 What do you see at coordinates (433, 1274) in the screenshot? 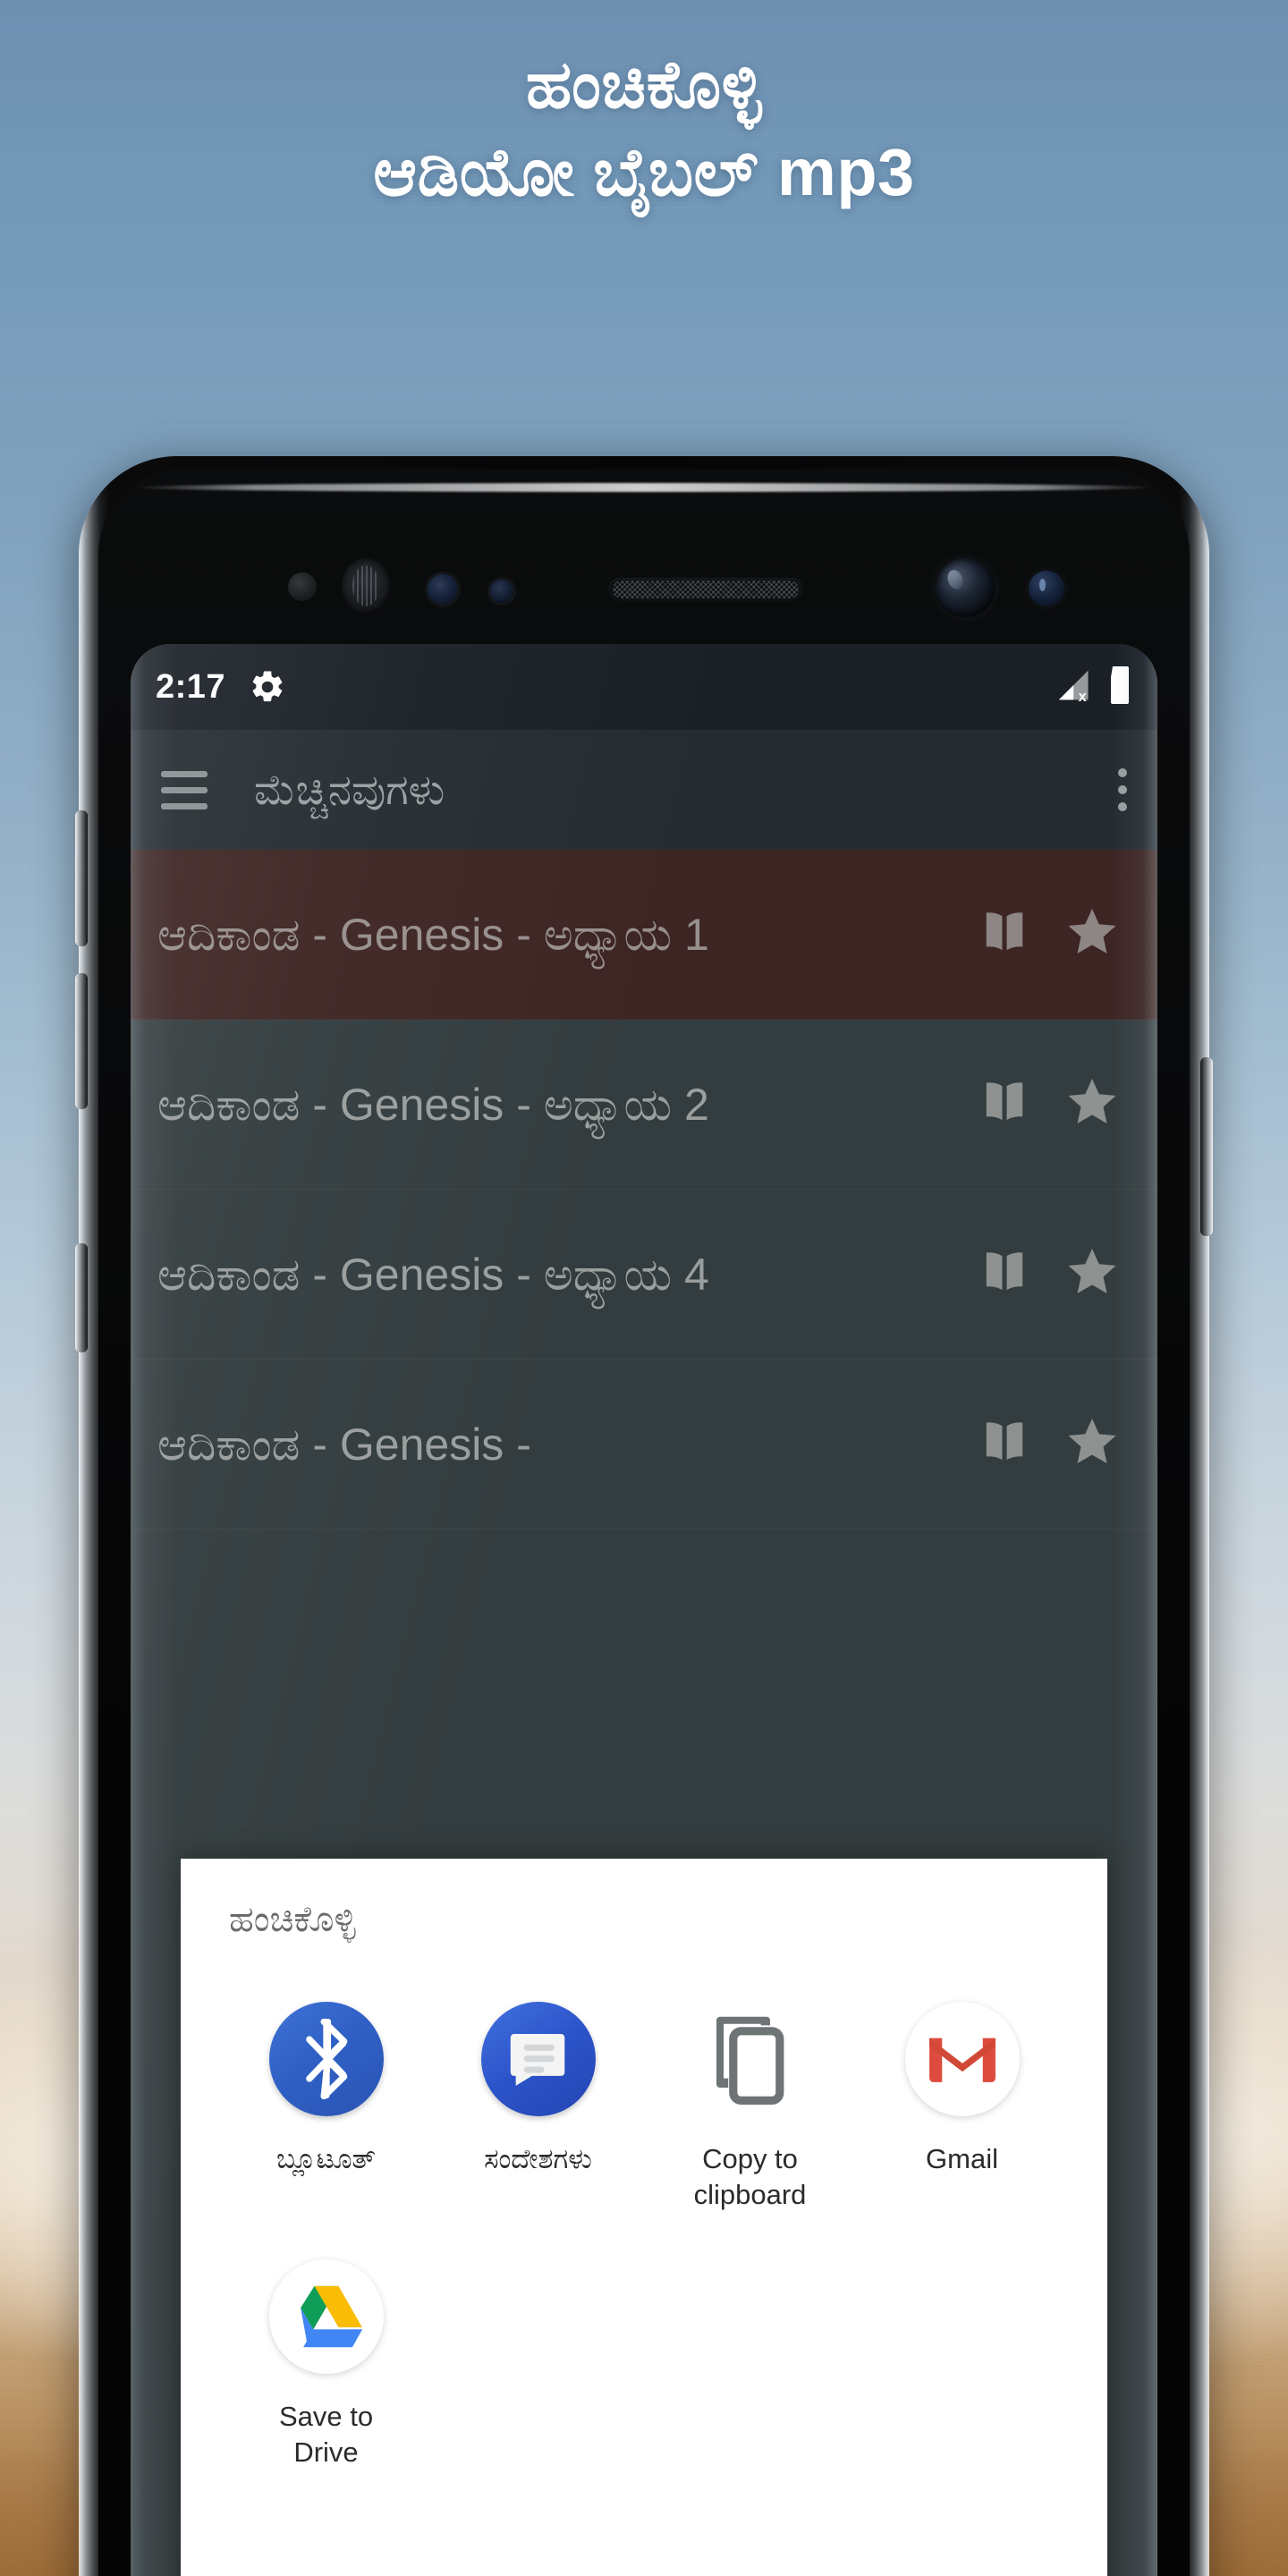
I see `chapter-title: ಆದಿಕಾಂಡ - Genesis - ಅಧ್ಯಾಯ 4` at bounding box center [433, 1274].